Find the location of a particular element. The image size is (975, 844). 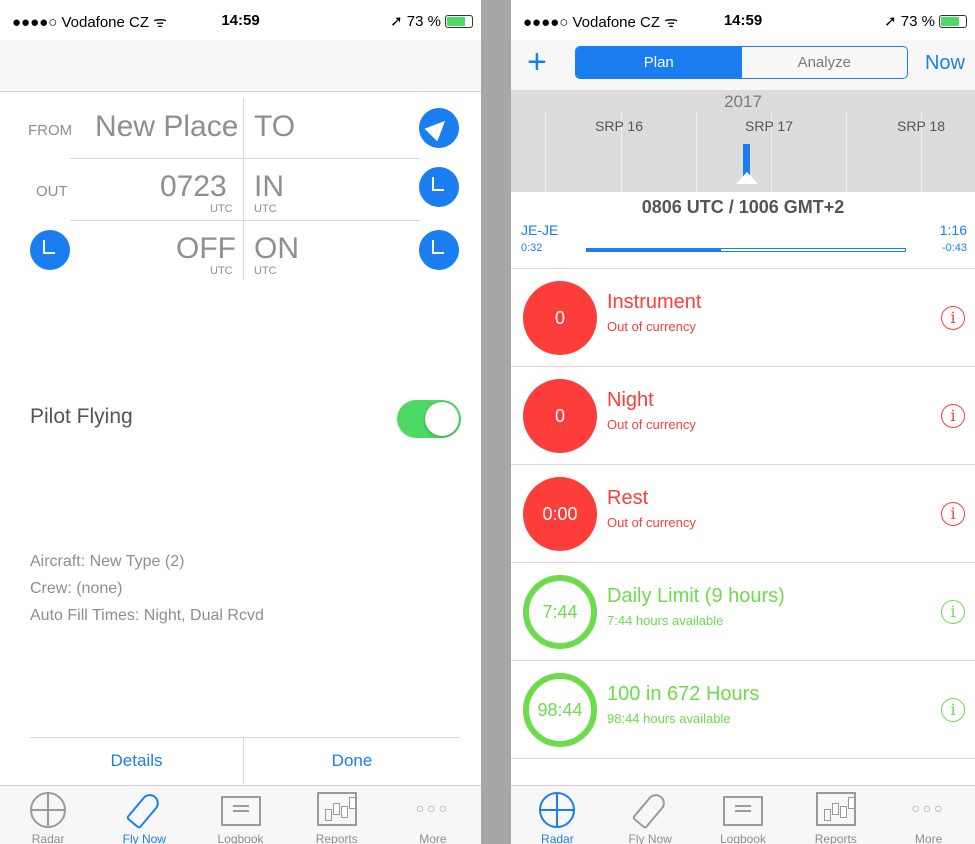

flight-progress-bar is located at coordinates (746, 250).